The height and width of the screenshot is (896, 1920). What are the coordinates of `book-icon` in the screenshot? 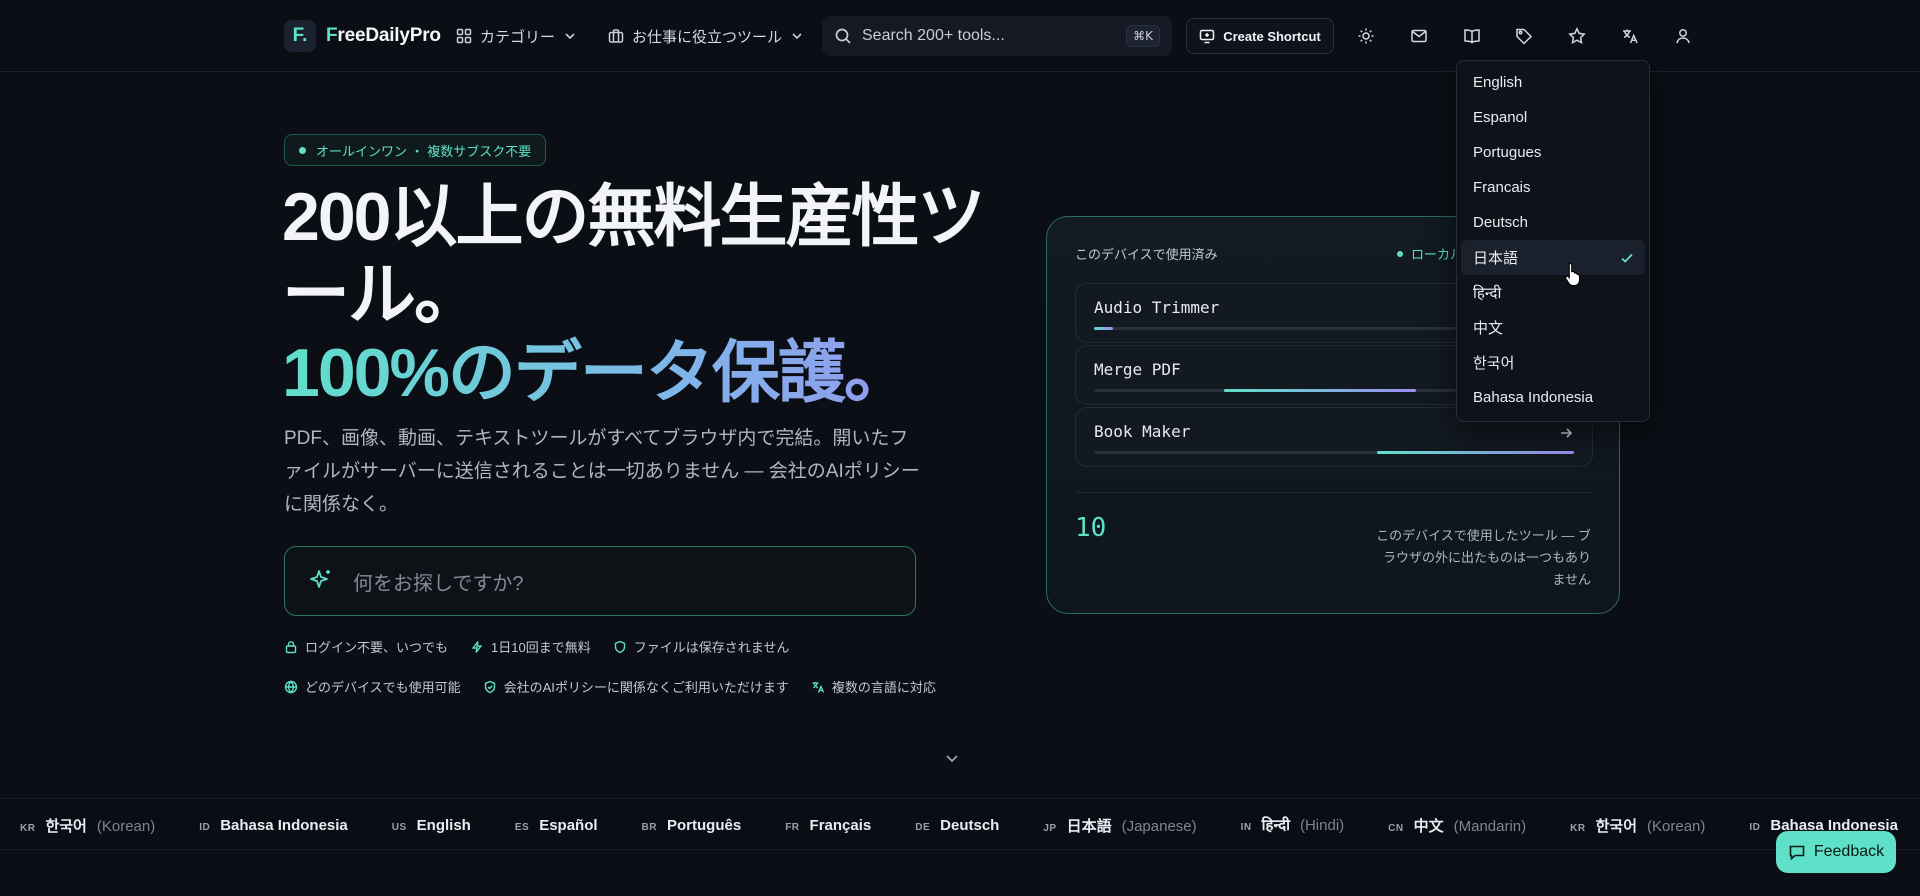 It's located at (1472, 36).